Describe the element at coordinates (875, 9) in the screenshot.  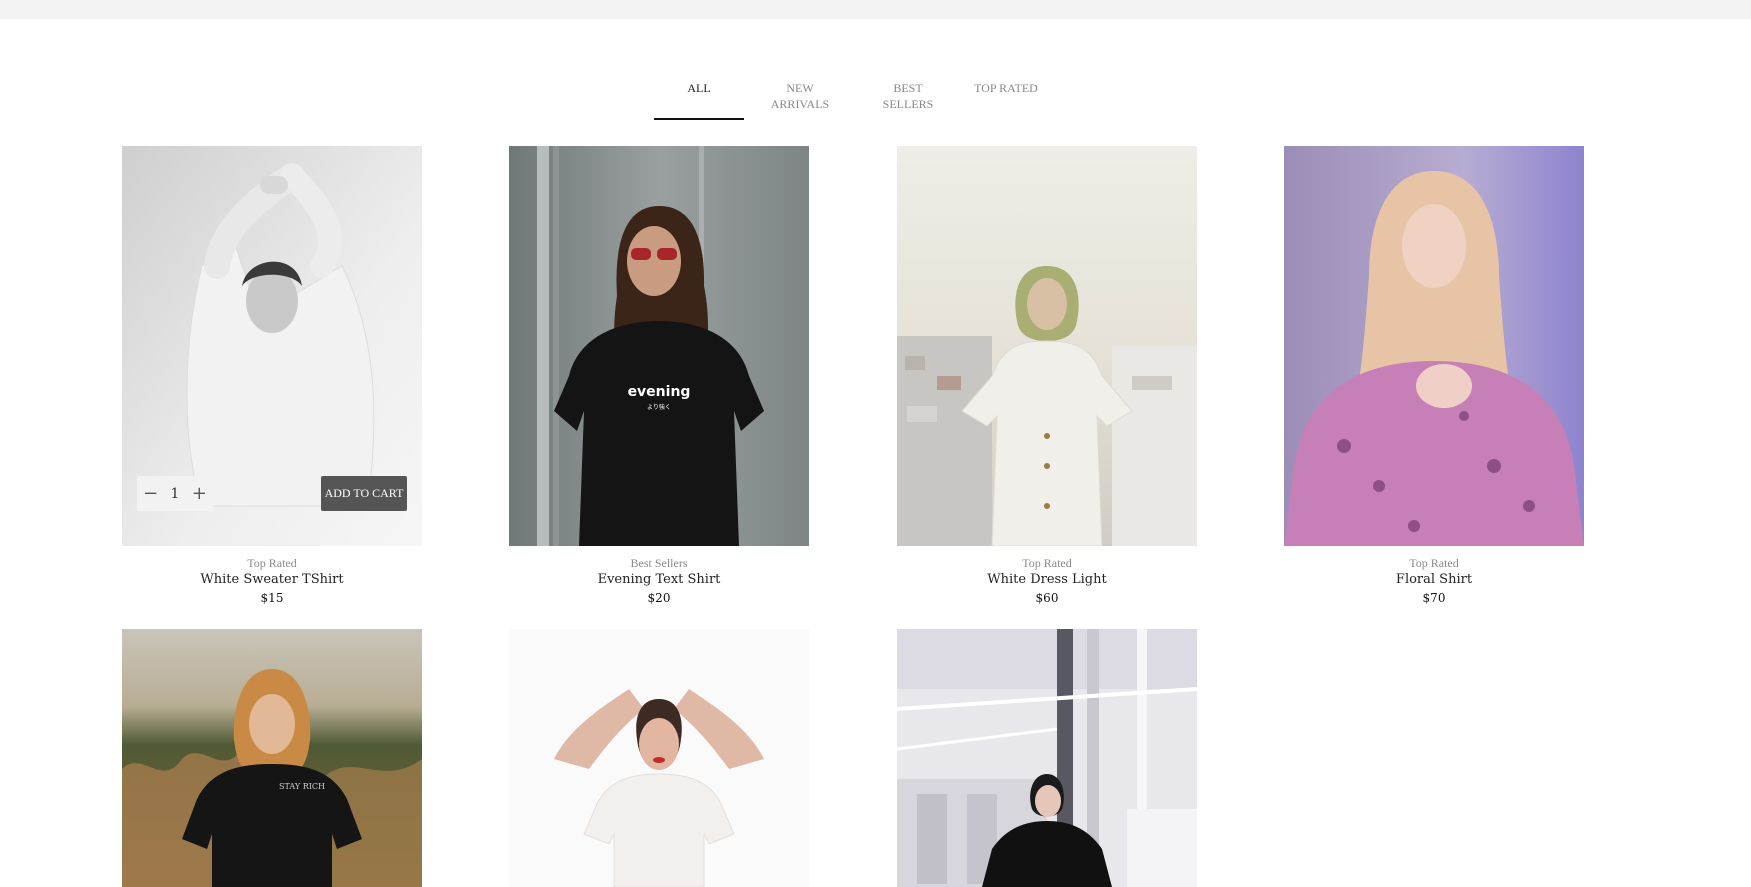
I see `top-bar` at that location.